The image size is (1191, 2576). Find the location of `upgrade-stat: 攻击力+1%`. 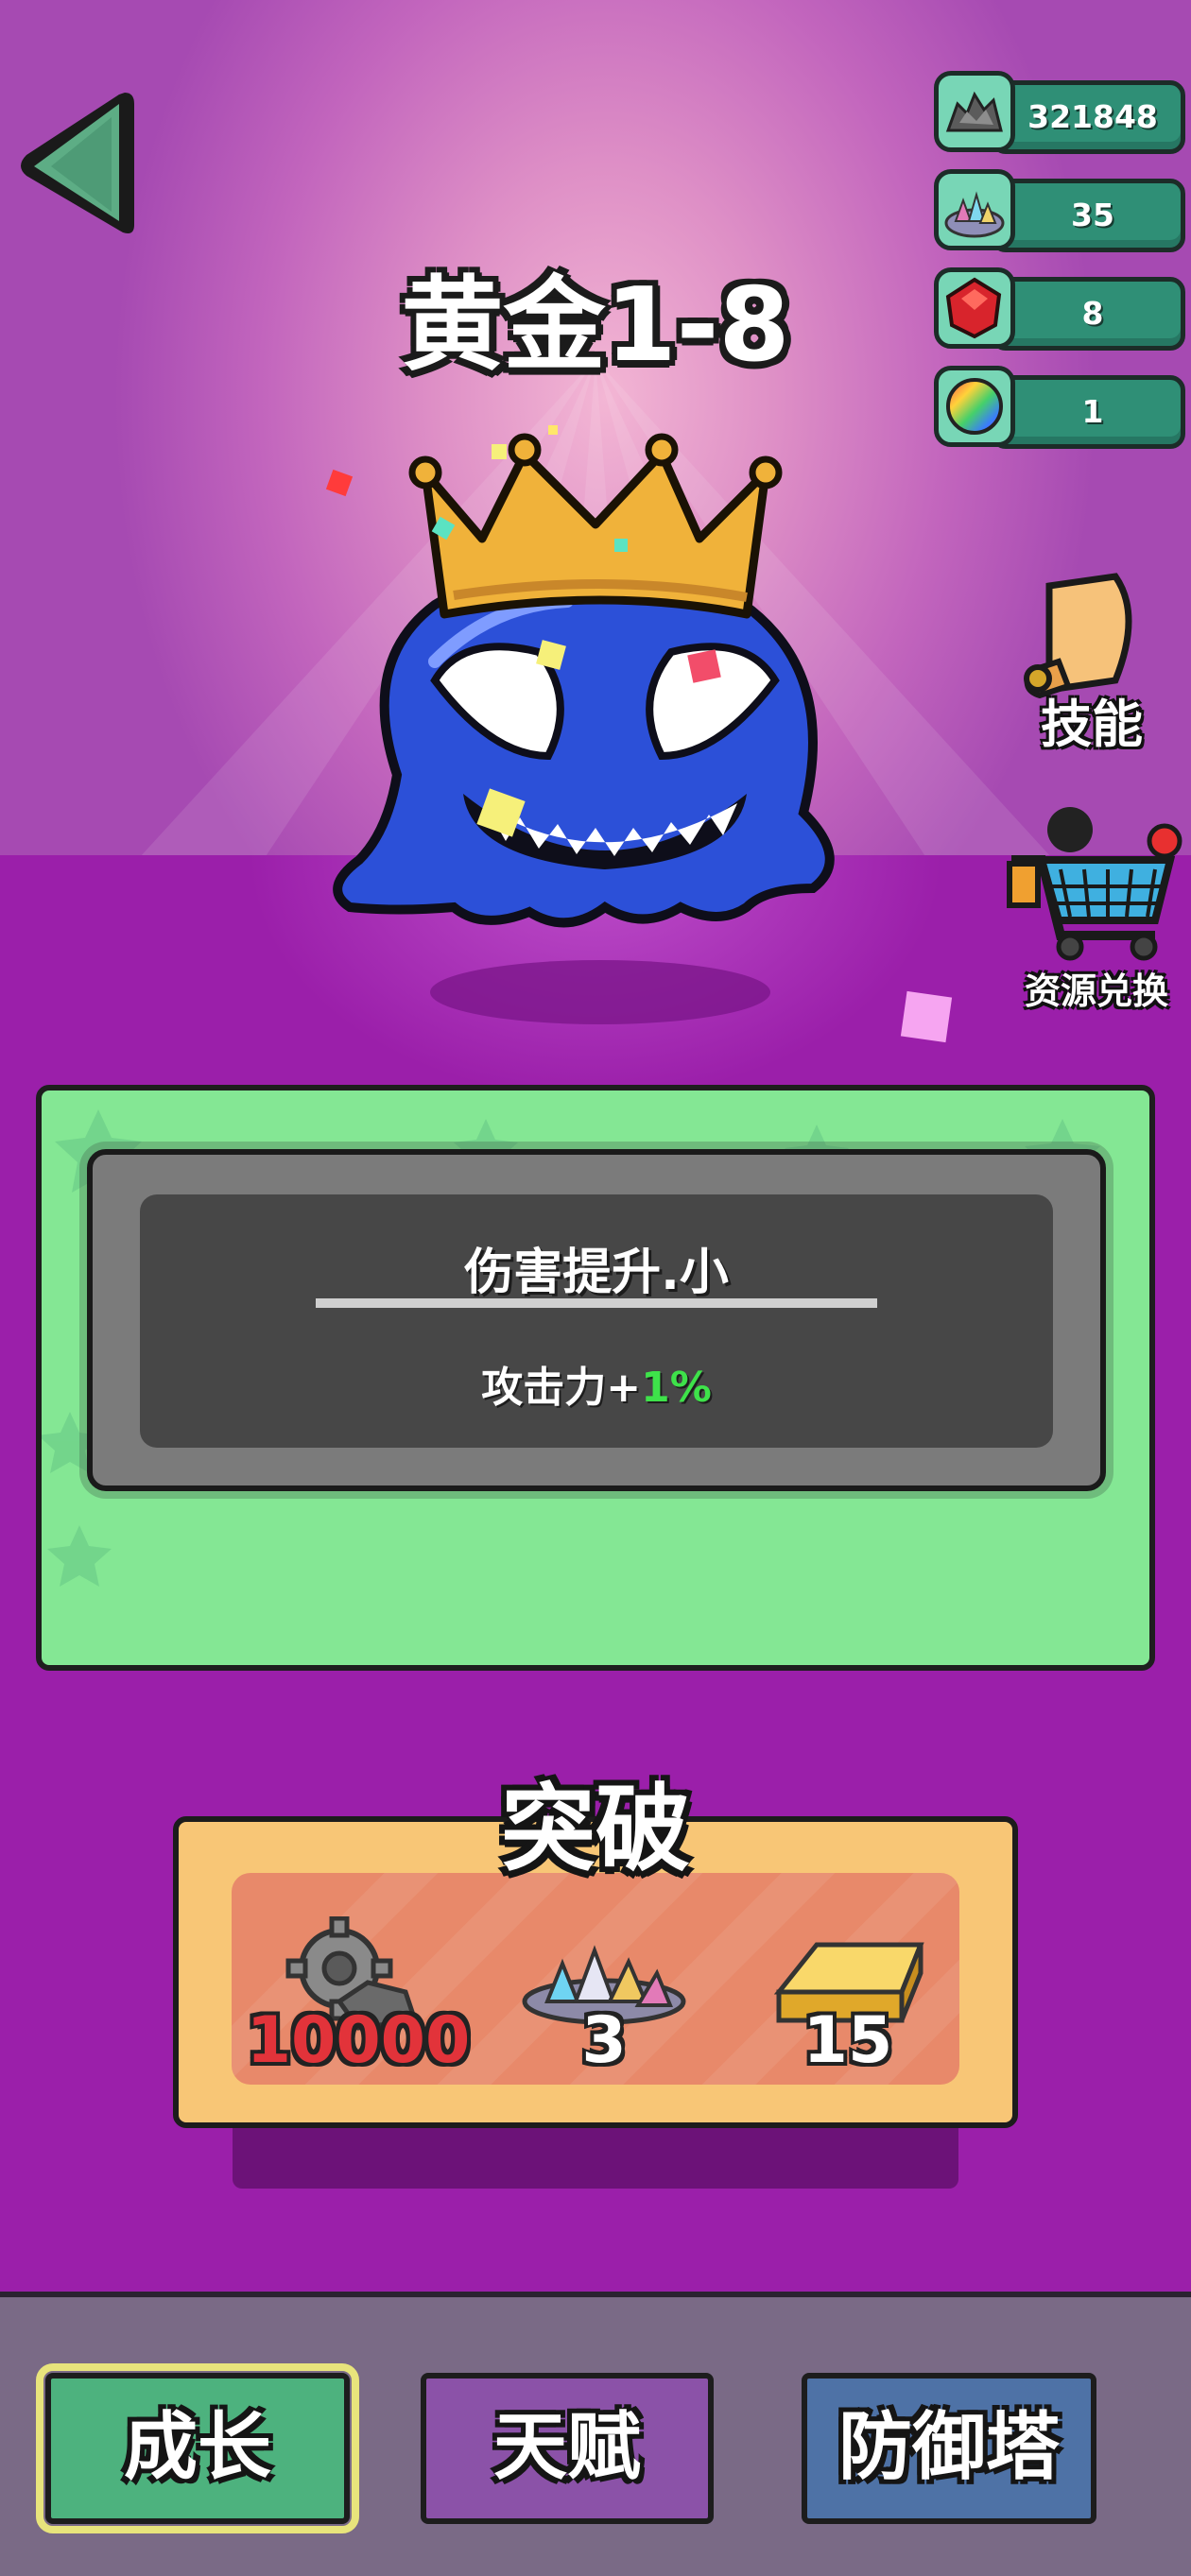

upgrade-stat: 攻击力+1% is located at coordinates (596, 1383).